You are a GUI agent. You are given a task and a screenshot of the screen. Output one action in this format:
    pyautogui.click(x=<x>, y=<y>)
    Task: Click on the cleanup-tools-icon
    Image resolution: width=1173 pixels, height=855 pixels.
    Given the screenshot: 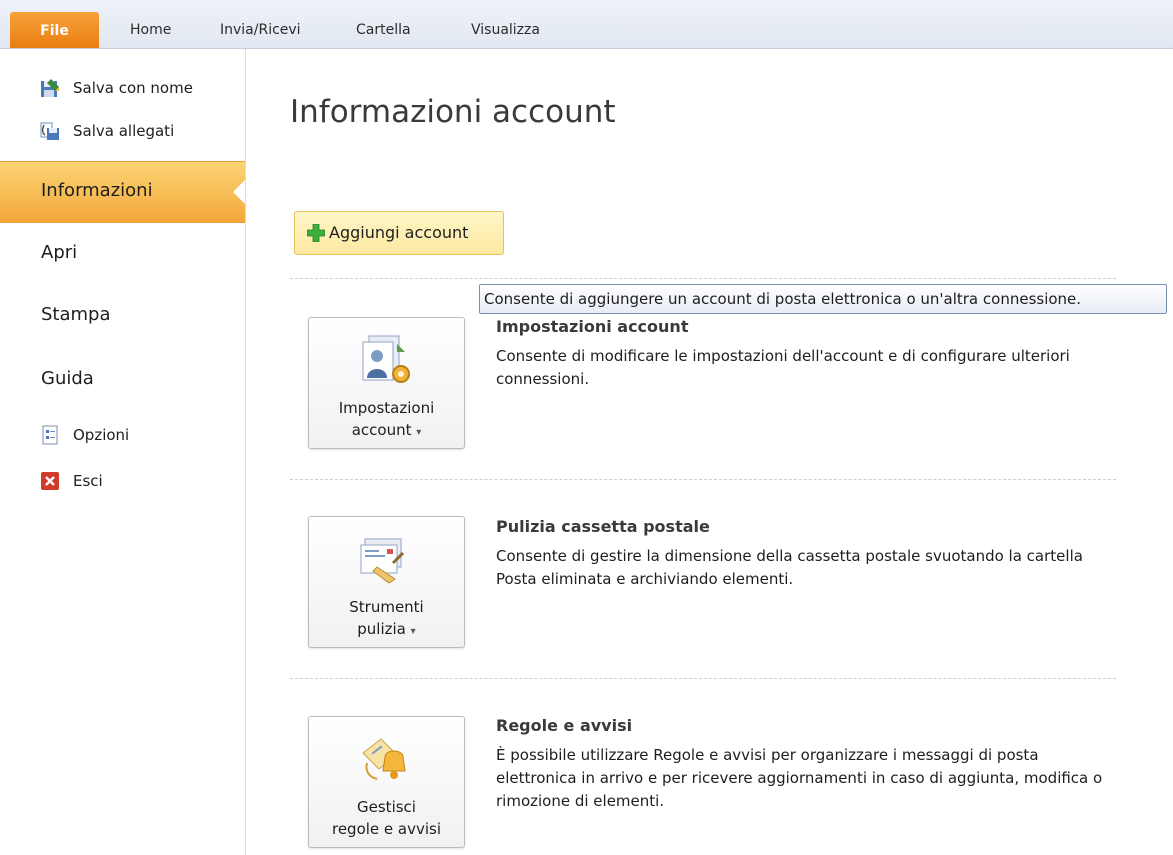 What is the action you would take?
    pyautogui.click(x=382, y=561)
    